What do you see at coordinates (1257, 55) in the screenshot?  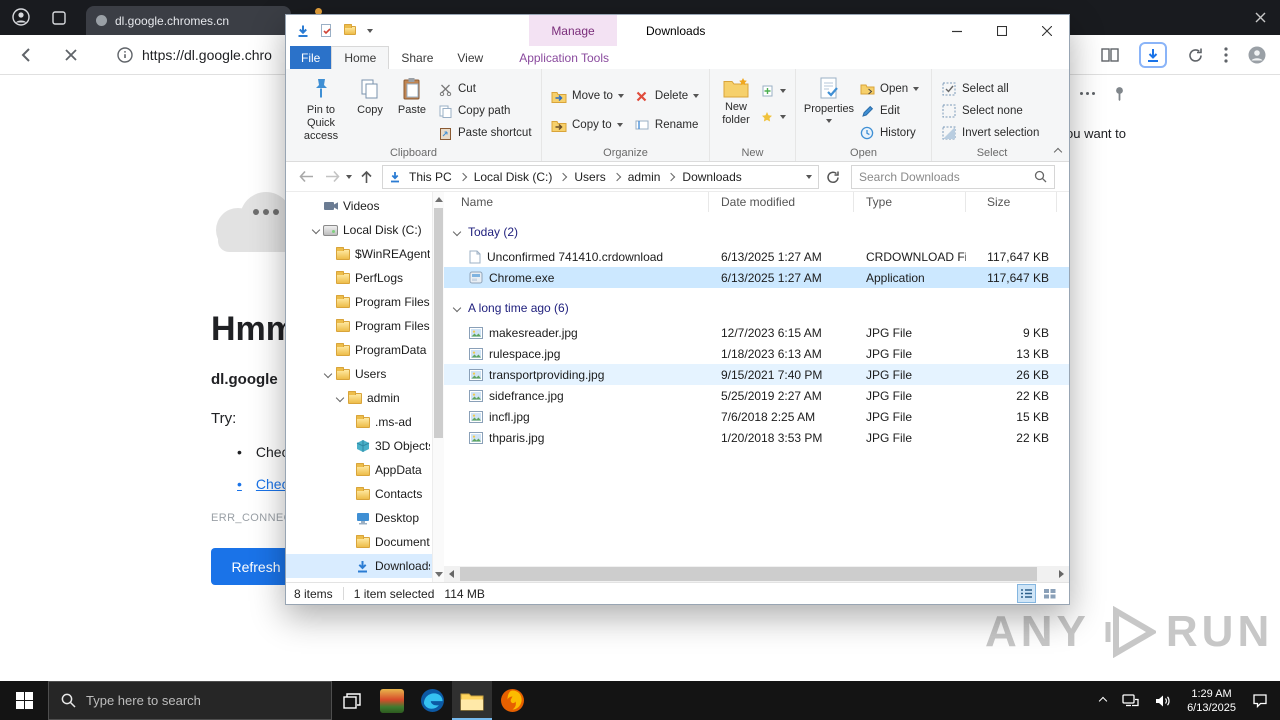 I see `profile-icon` at bounding box center [1257, 55].